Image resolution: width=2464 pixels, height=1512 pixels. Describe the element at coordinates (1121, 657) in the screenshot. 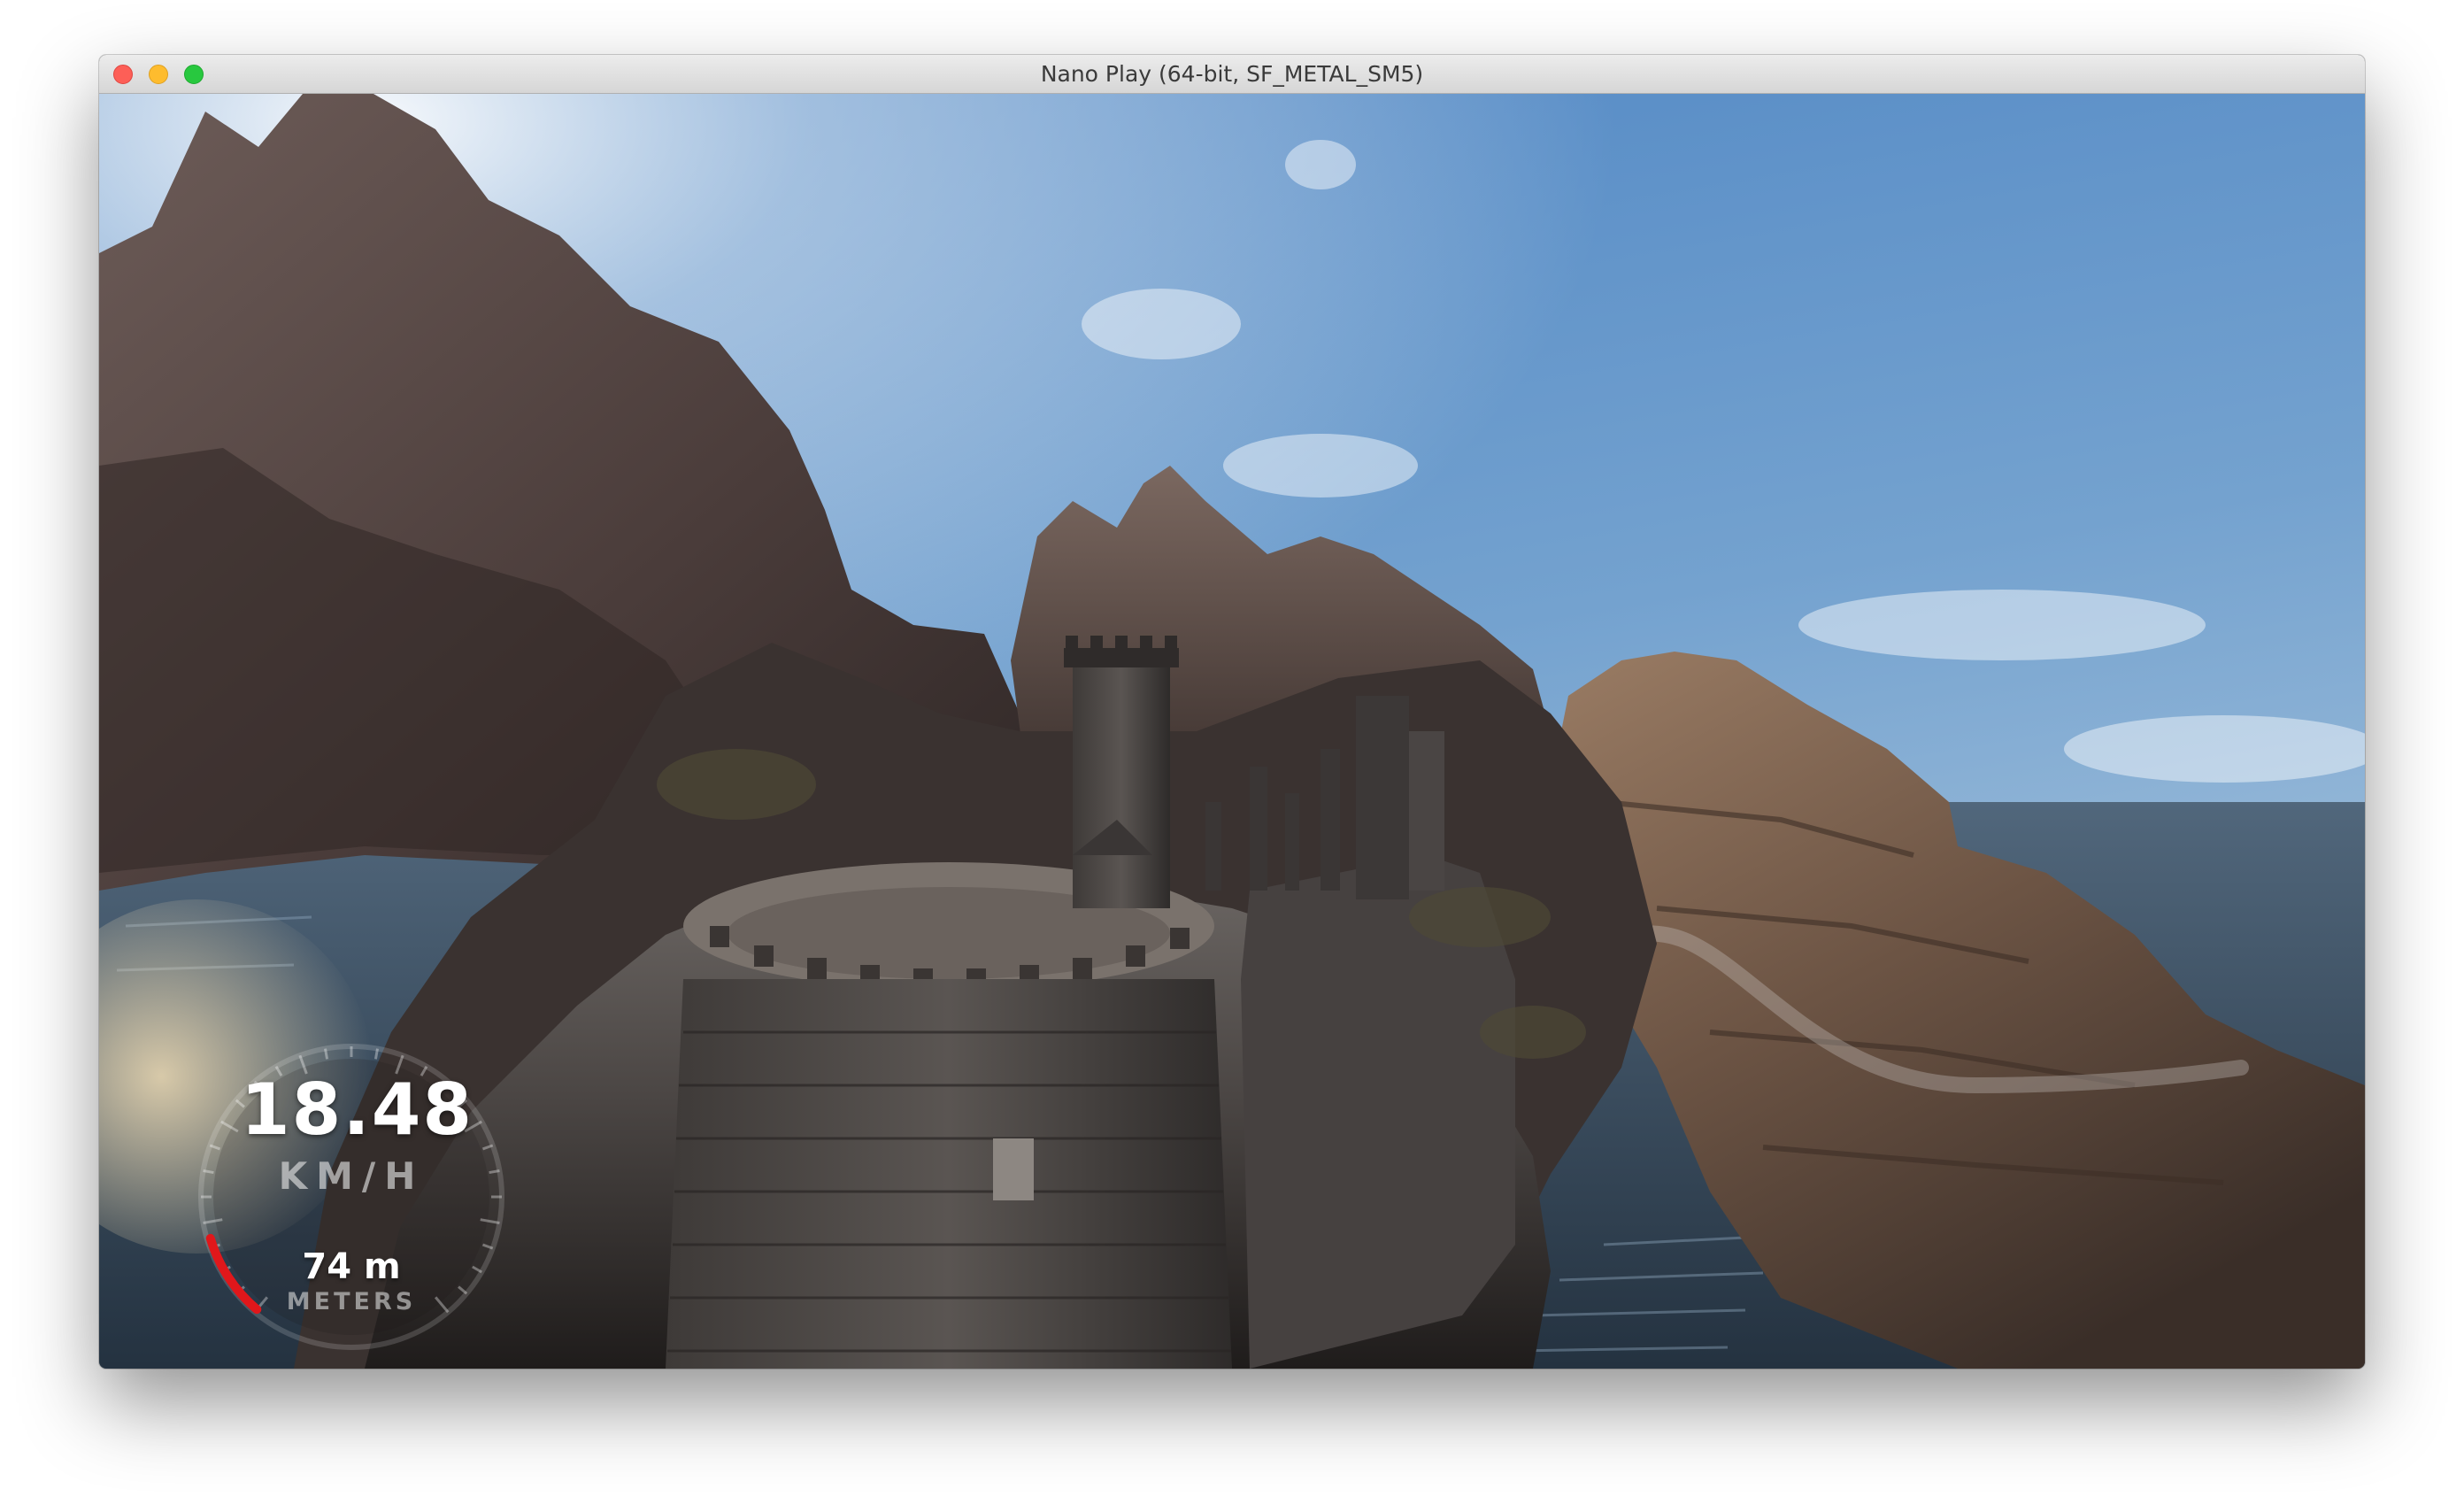

I see `central-tower-cap` at that location.